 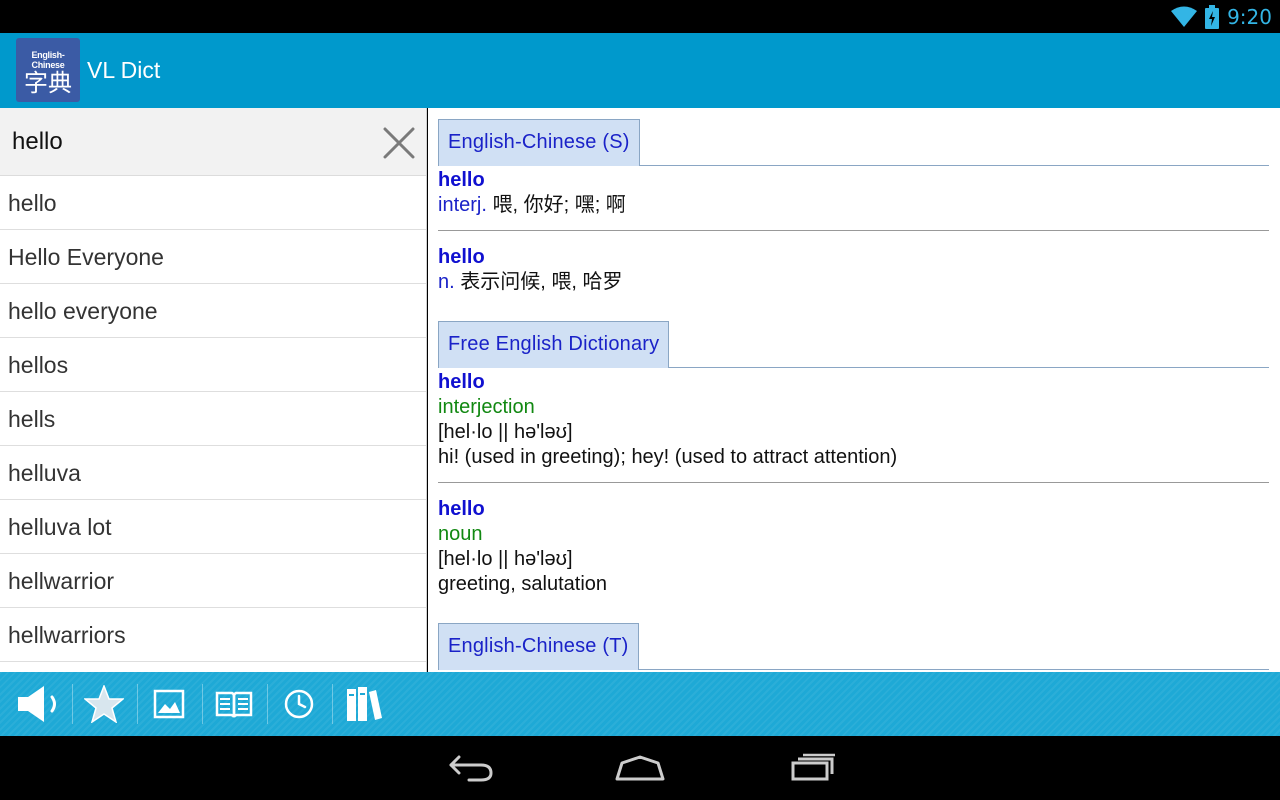 What do you see at coordinates (213, 365) in the screenshot?
I see `list-item: hellos` at bounding box center [213, 365].